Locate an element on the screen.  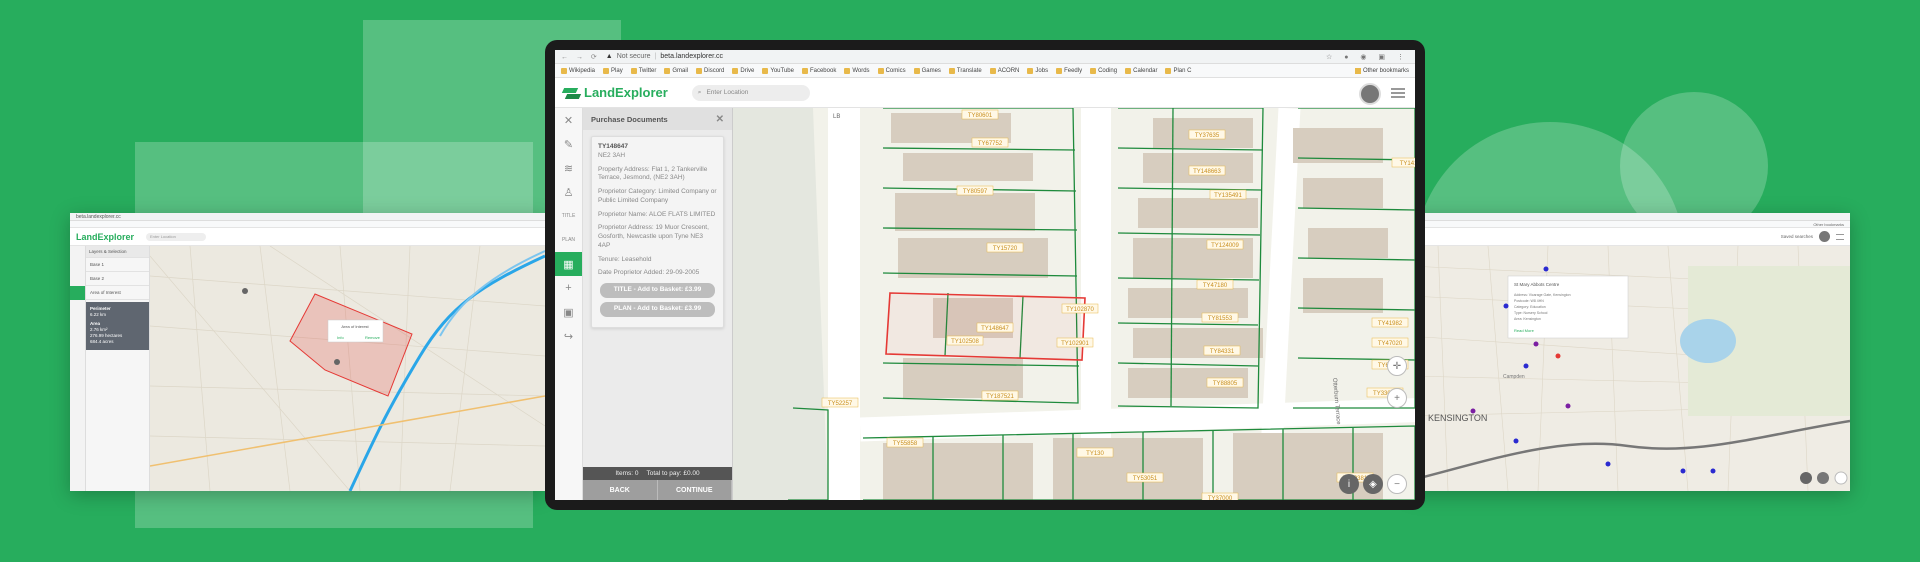
bookmark-label: Words is located at coordinates (861, 70).